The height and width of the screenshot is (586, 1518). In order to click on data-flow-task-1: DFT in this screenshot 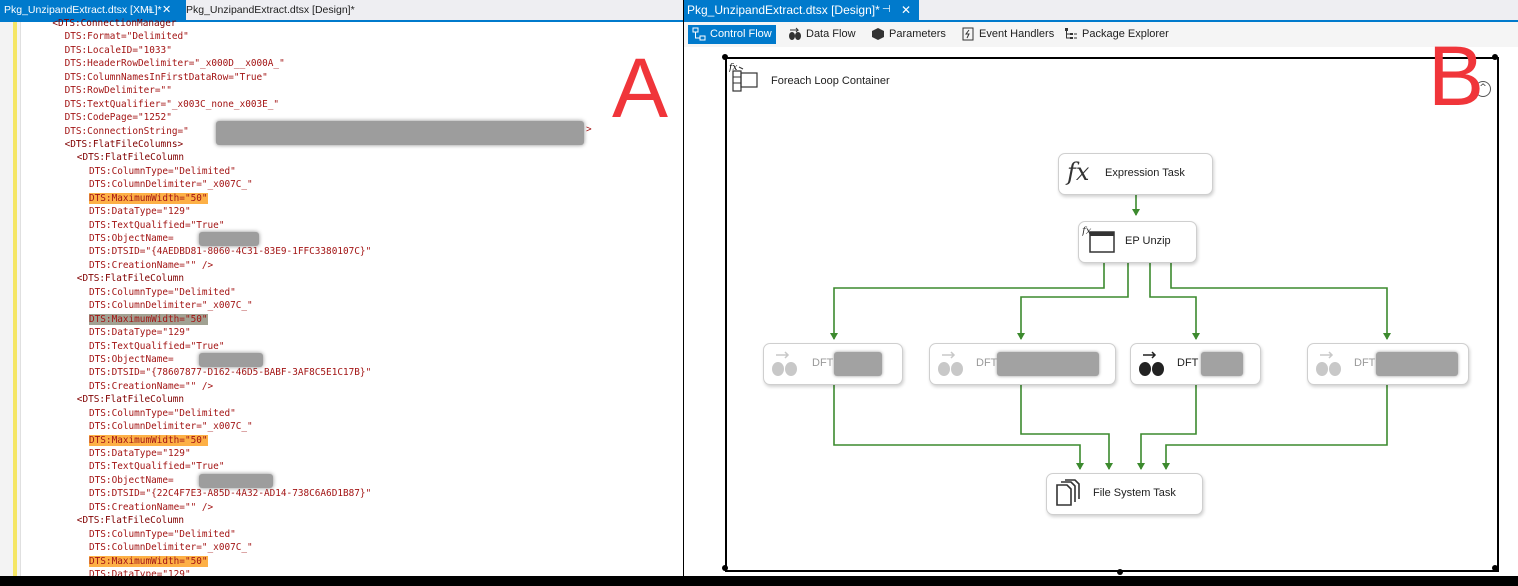, I will do `click(833, 364)`.